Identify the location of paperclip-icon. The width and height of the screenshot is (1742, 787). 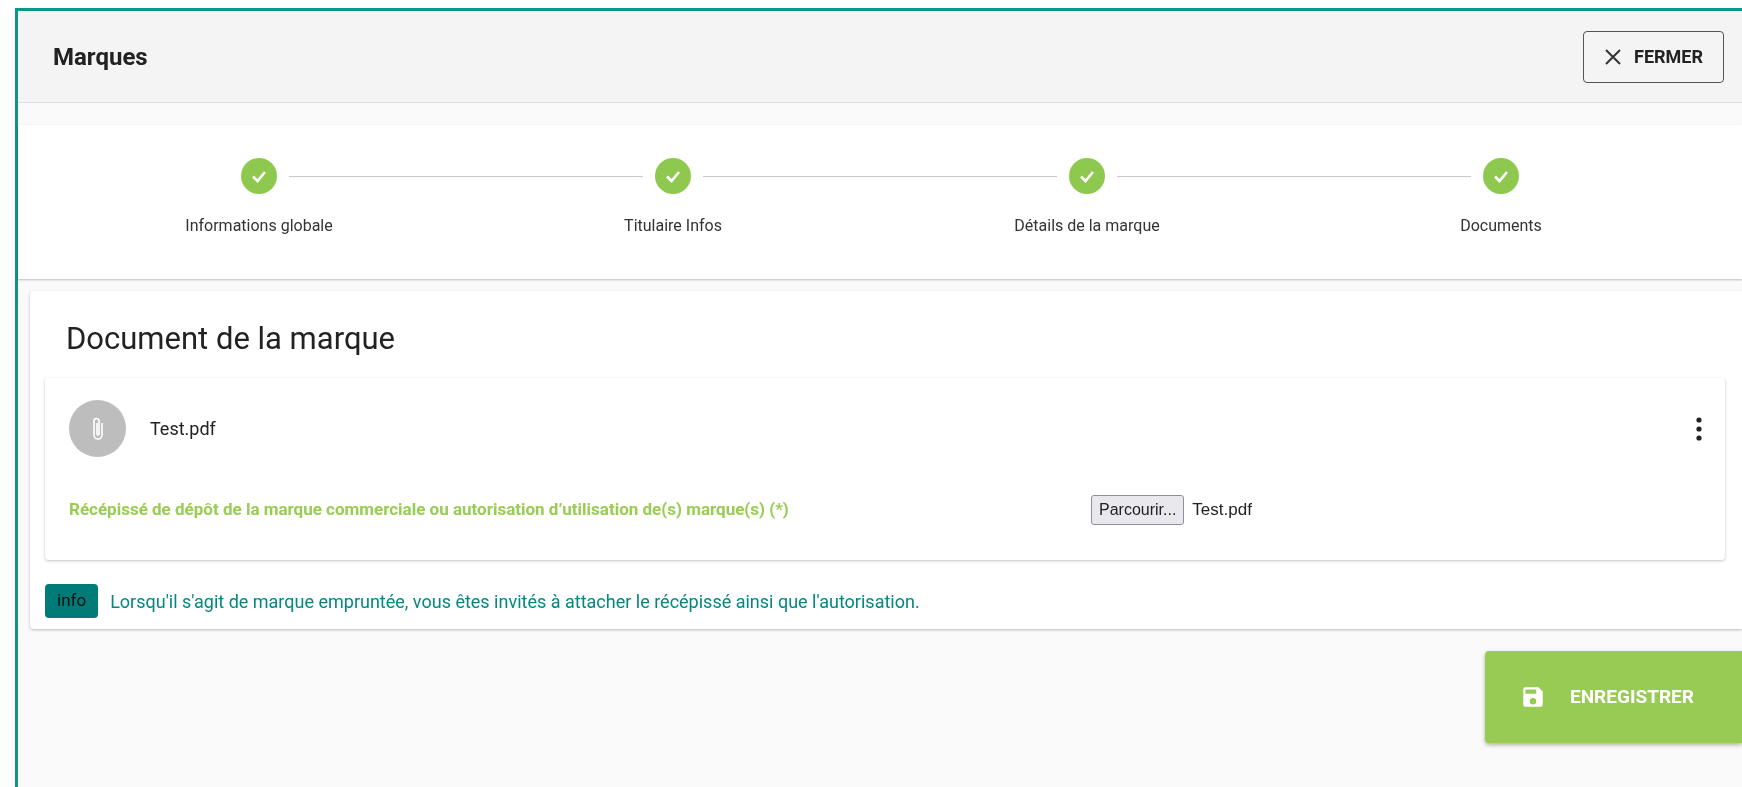
(97, 428).